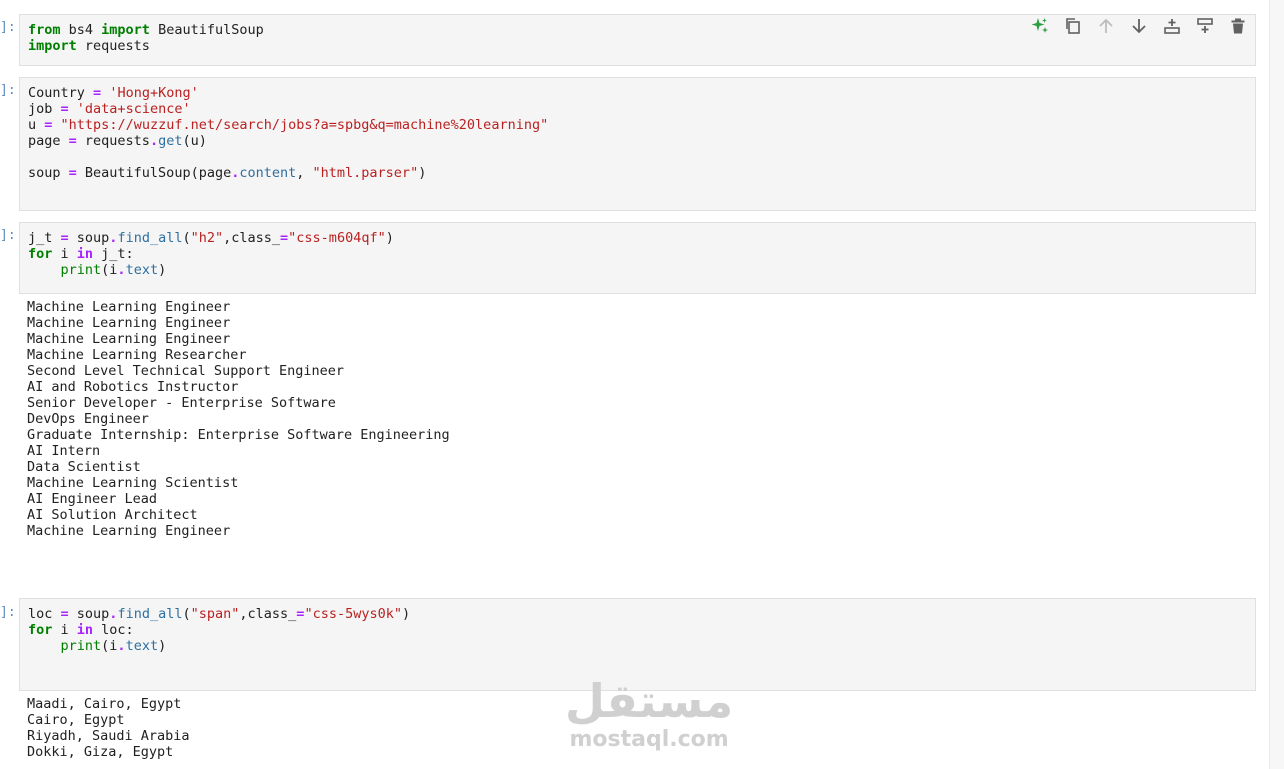 The width and height of the screenshot is (1284, 769). I want to click on output-line: Data Scientist, so click(84, 467).